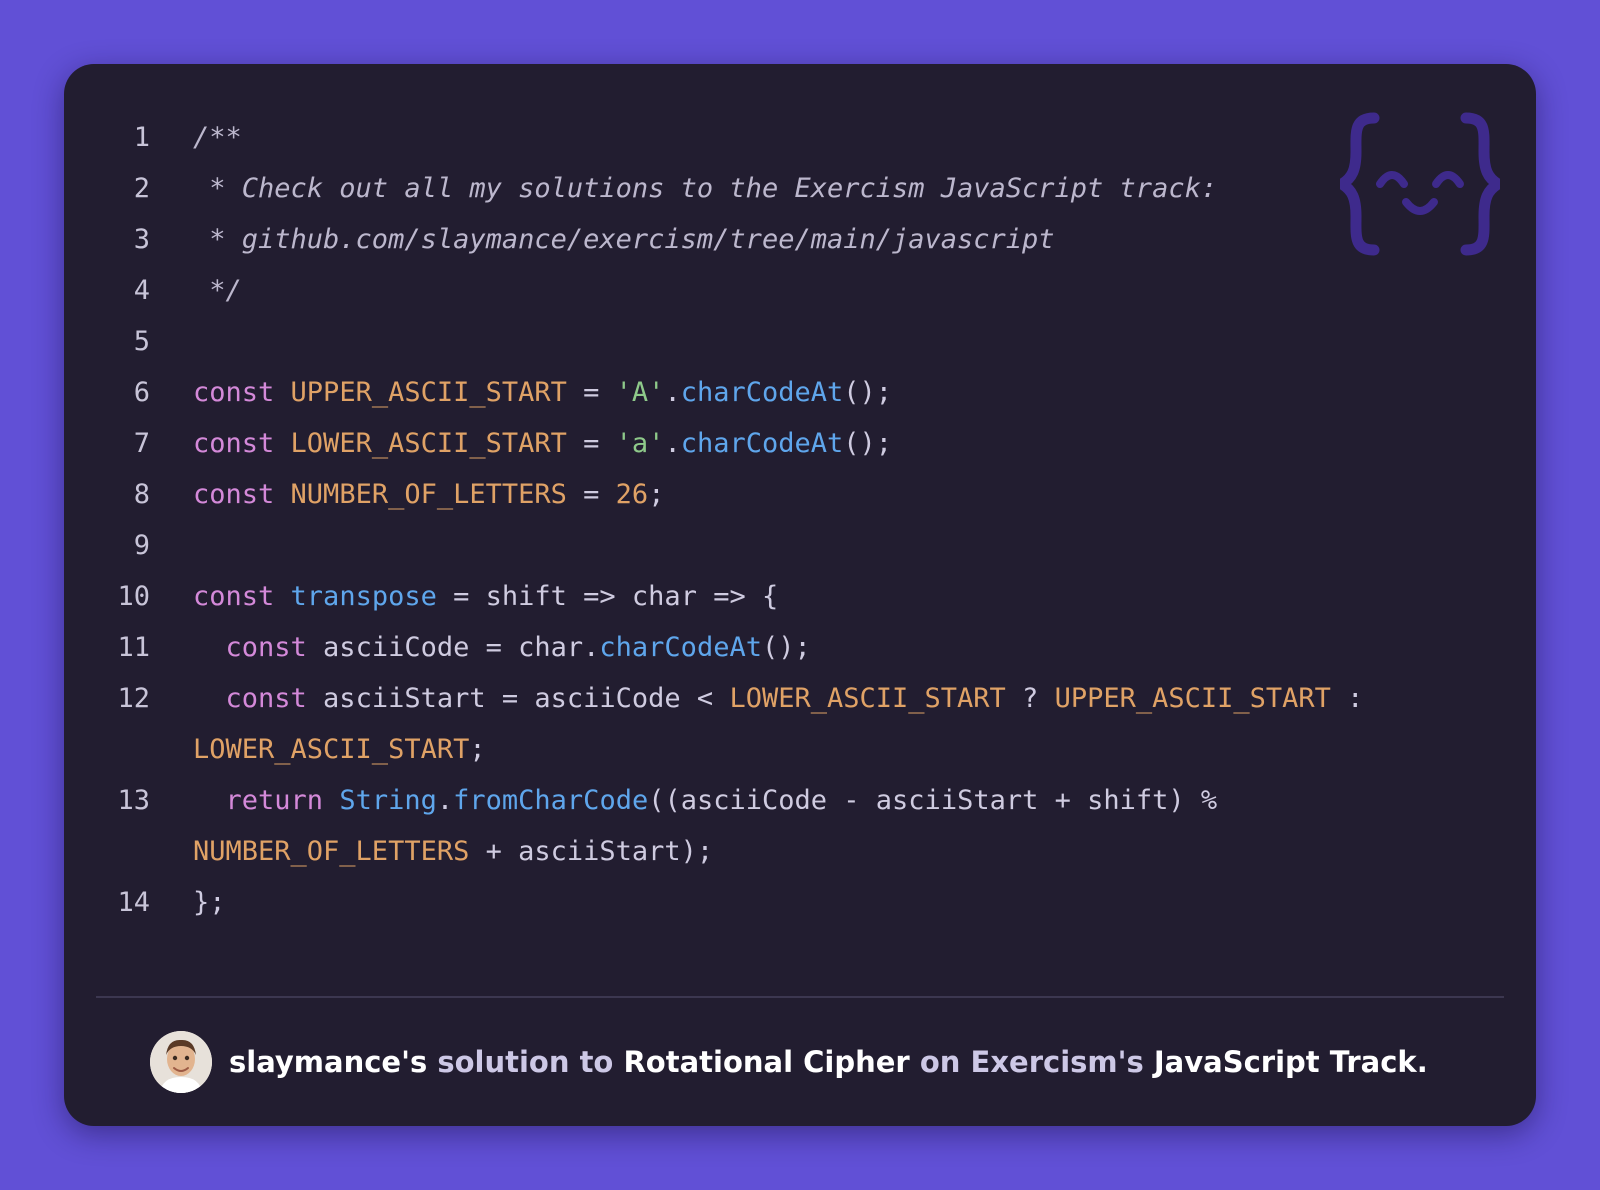  Describe the element at coordinates (274, 800) in the screenshot. I see `code-token: return` at that location.